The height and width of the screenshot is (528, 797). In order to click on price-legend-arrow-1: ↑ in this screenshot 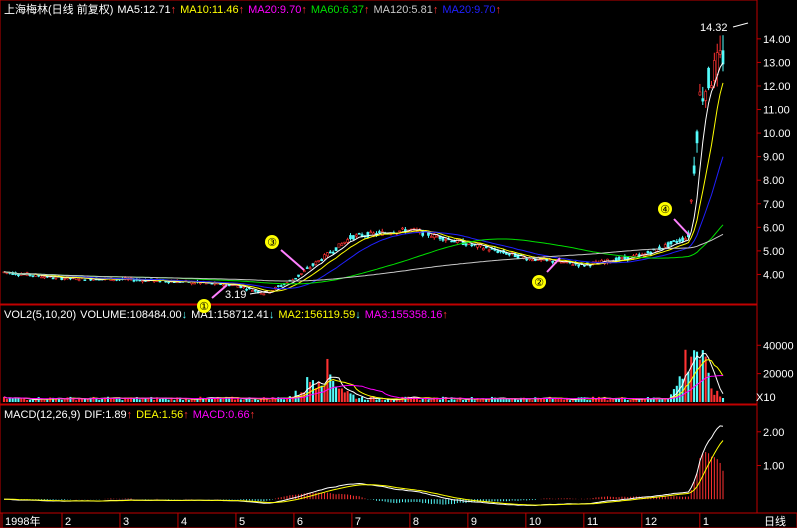, I will do `click(174, 10)`.